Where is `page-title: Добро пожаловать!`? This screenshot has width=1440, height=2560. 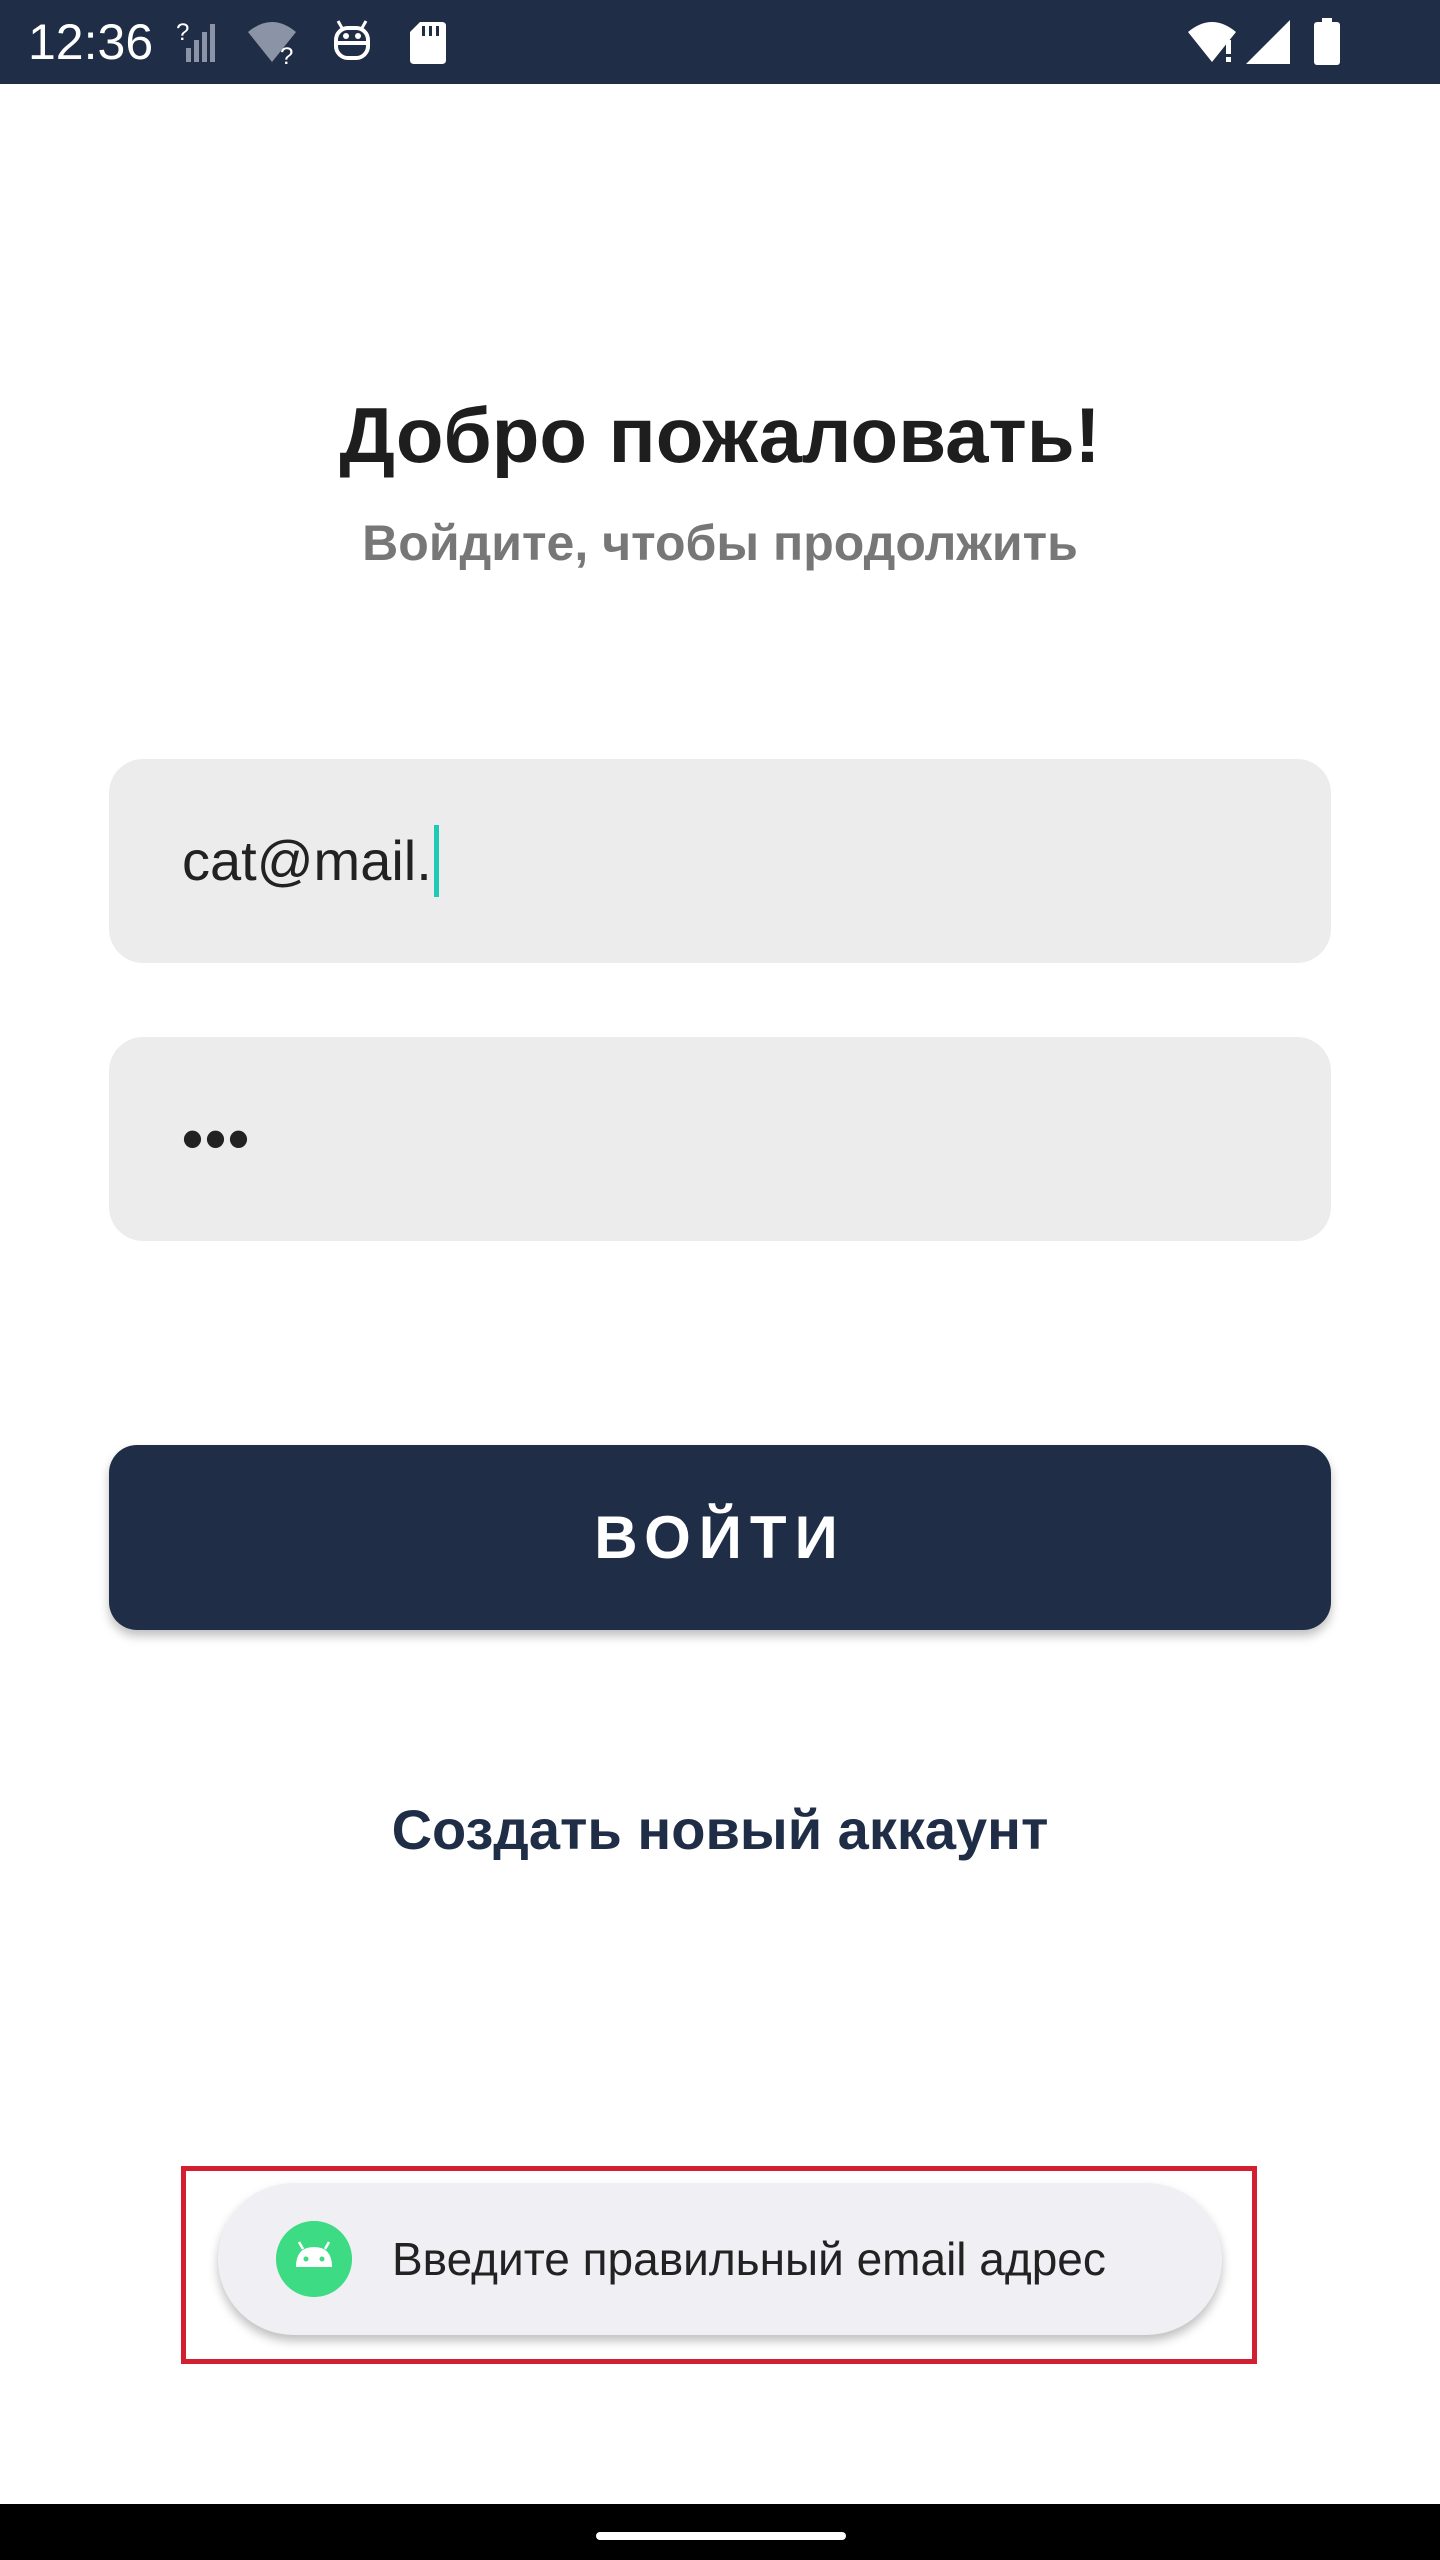 page-title: Добро пожаловать! is located at coordinates (720, 435).